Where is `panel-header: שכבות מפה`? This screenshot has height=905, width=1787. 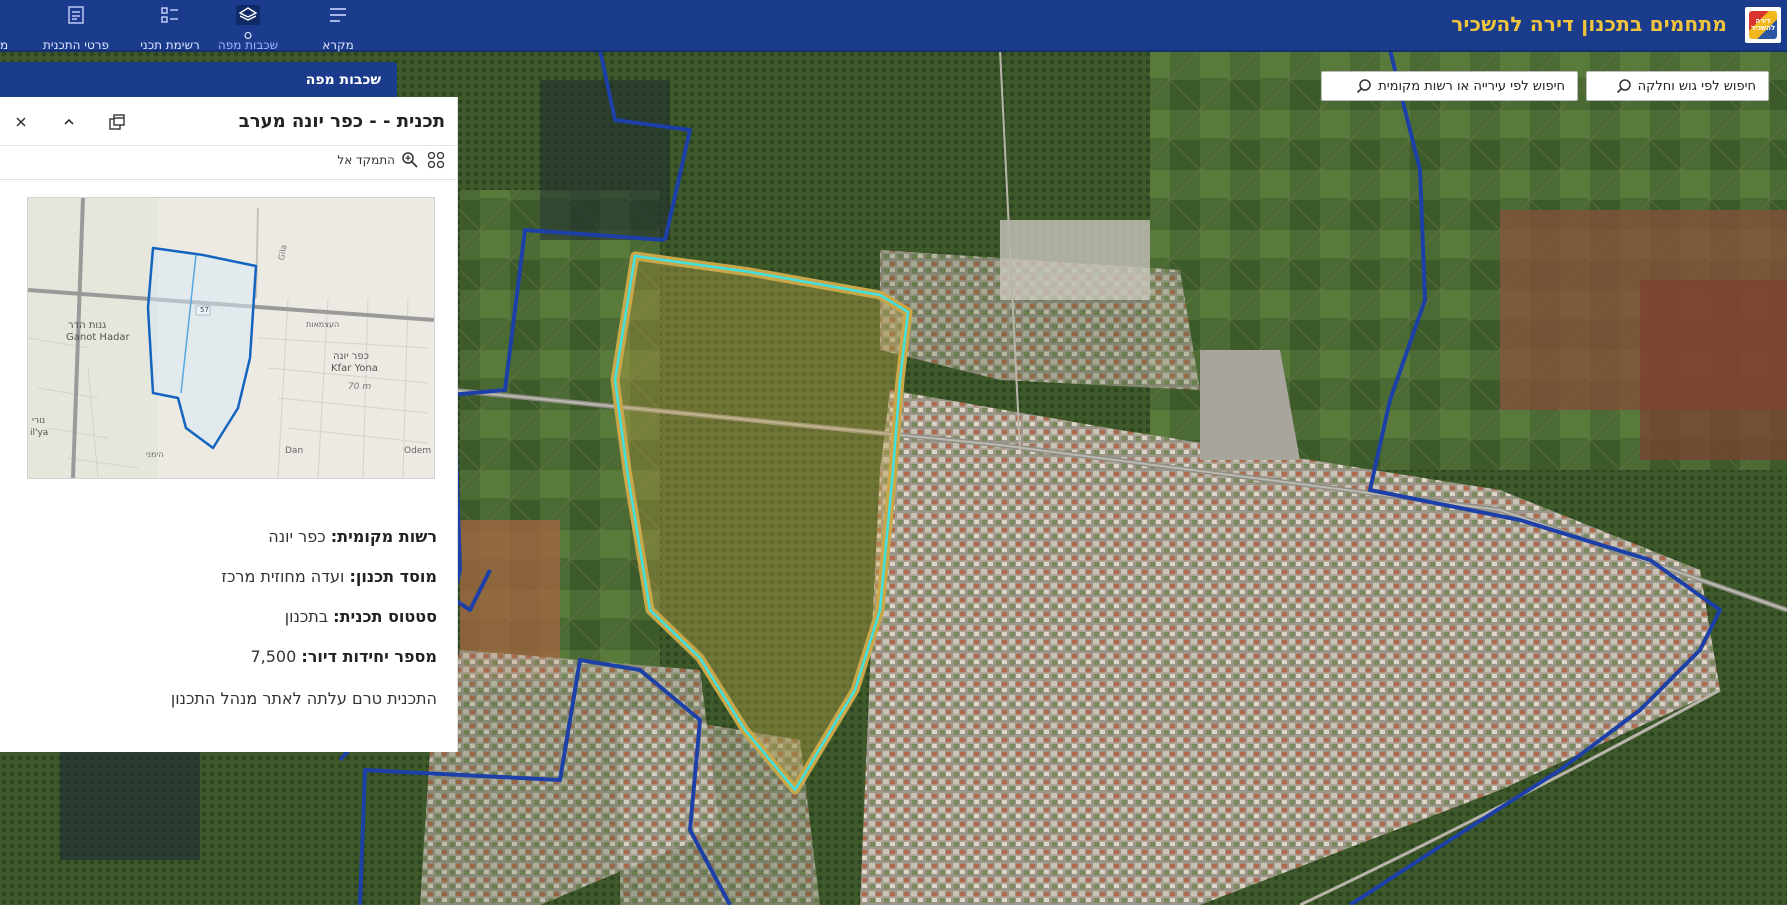
panel-header: שכבות מפה is located at coordinates (198, 79).